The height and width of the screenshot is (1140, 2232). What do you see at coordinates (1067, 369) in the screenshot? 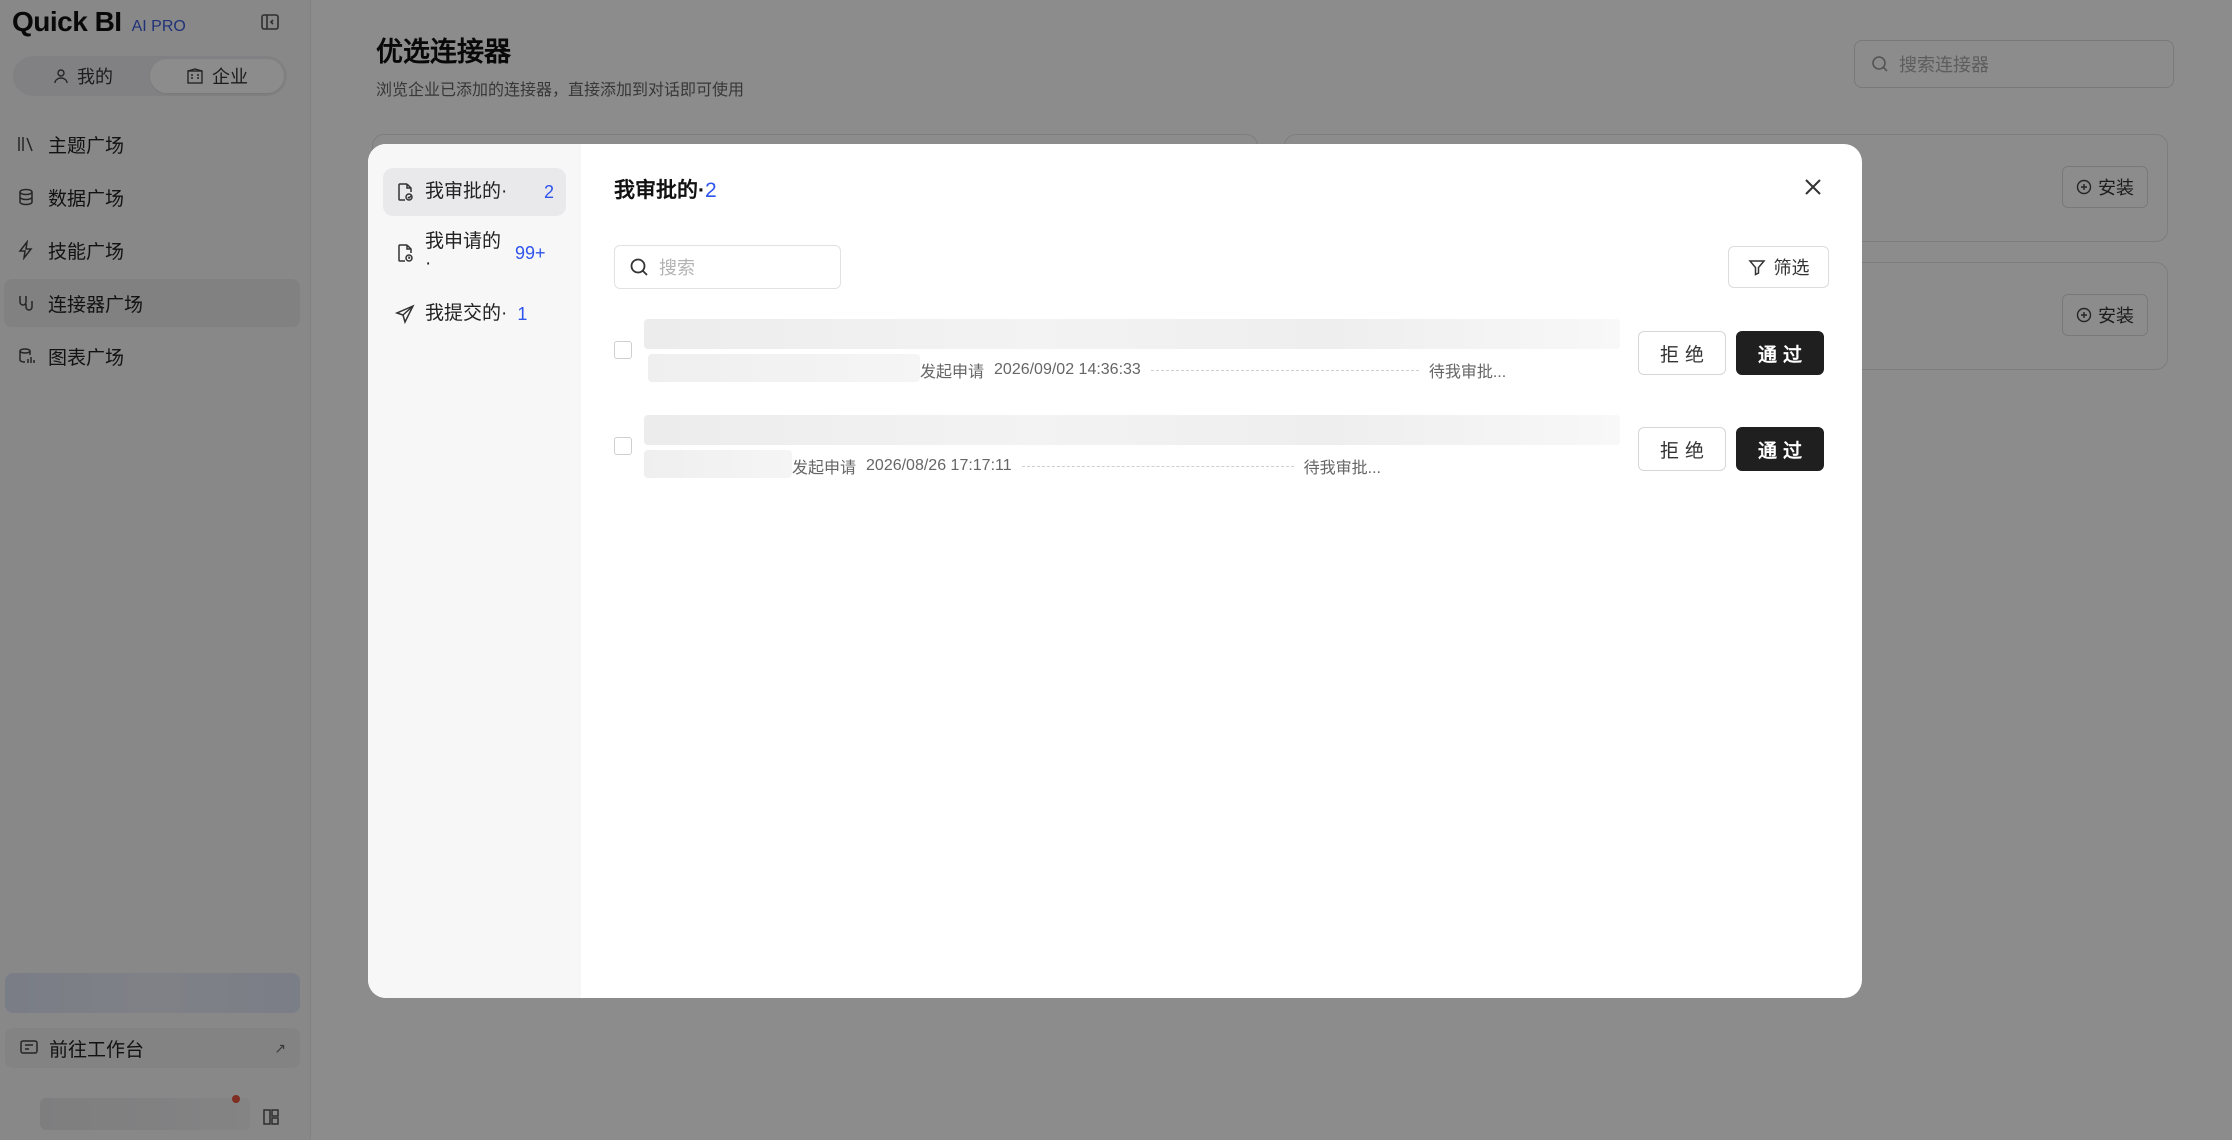
I see `row-timestamp: 2026/09/02 14:36:33` at bounding box center [1067, 369].